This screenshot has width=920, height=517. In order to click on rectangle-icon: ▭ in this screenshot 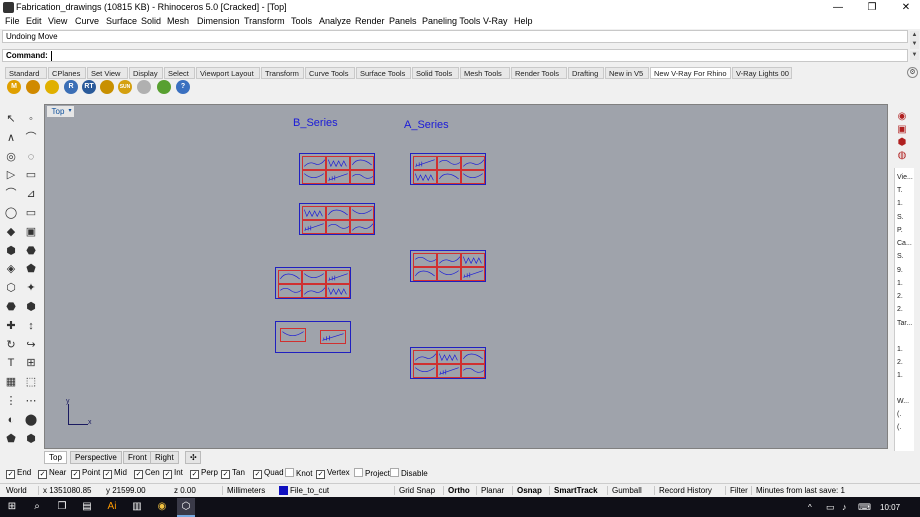, I will do `click(31, 175)`.